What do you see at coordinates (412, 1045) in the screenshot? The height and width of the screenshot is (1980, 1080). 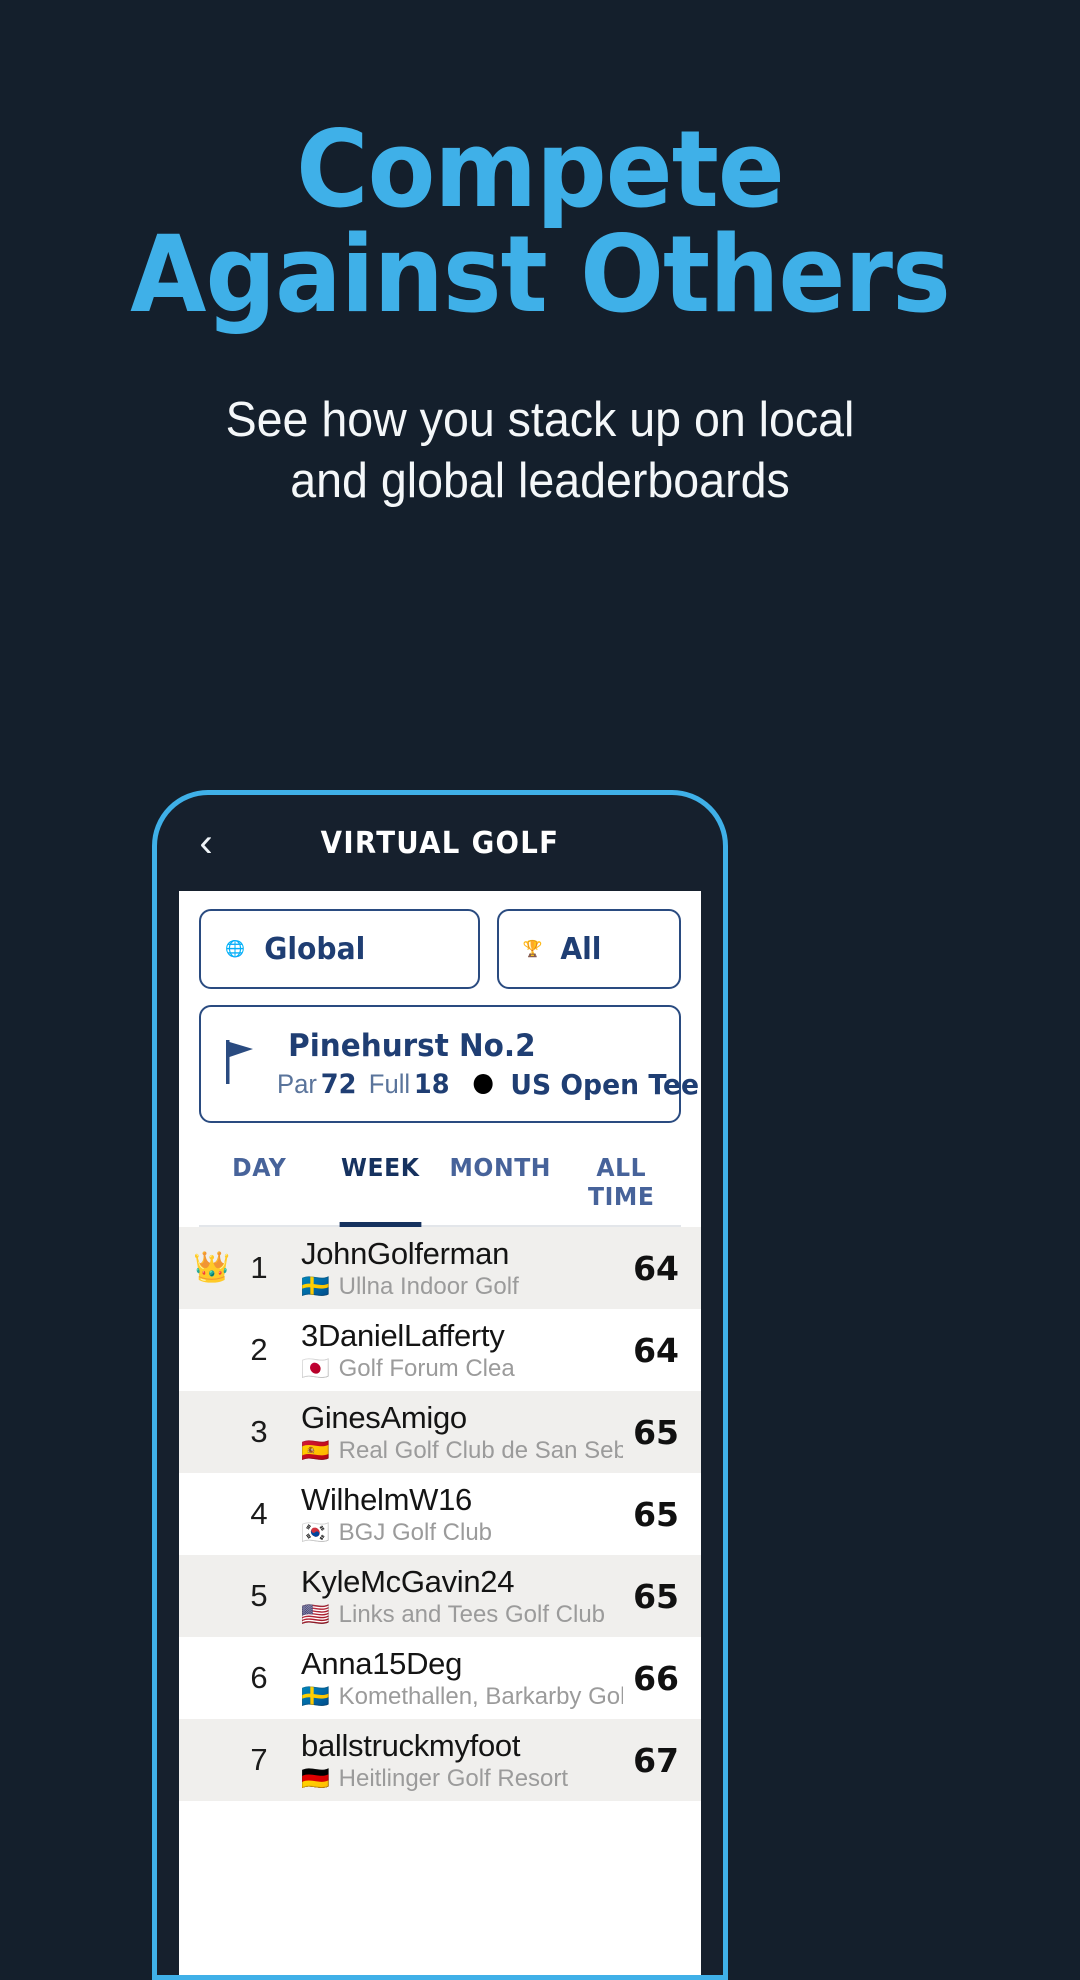 I see `course-name: Pinehurst No.2` at bounding box center [412, 1045].